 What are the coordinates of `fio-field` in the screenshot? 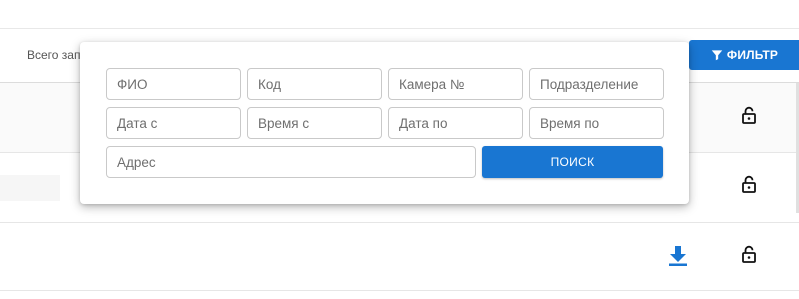 It's located at (173, 84).